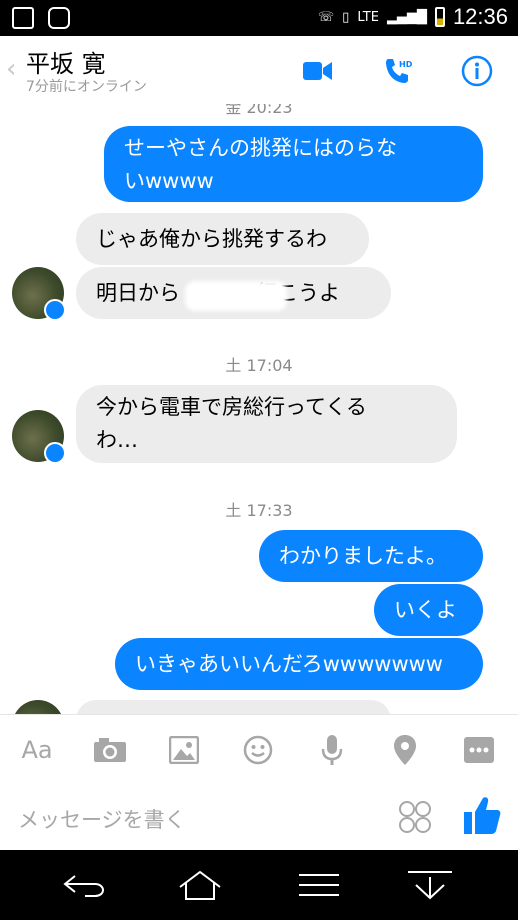  I want to click on composer-toolbar: Aa, so click(259, 749).